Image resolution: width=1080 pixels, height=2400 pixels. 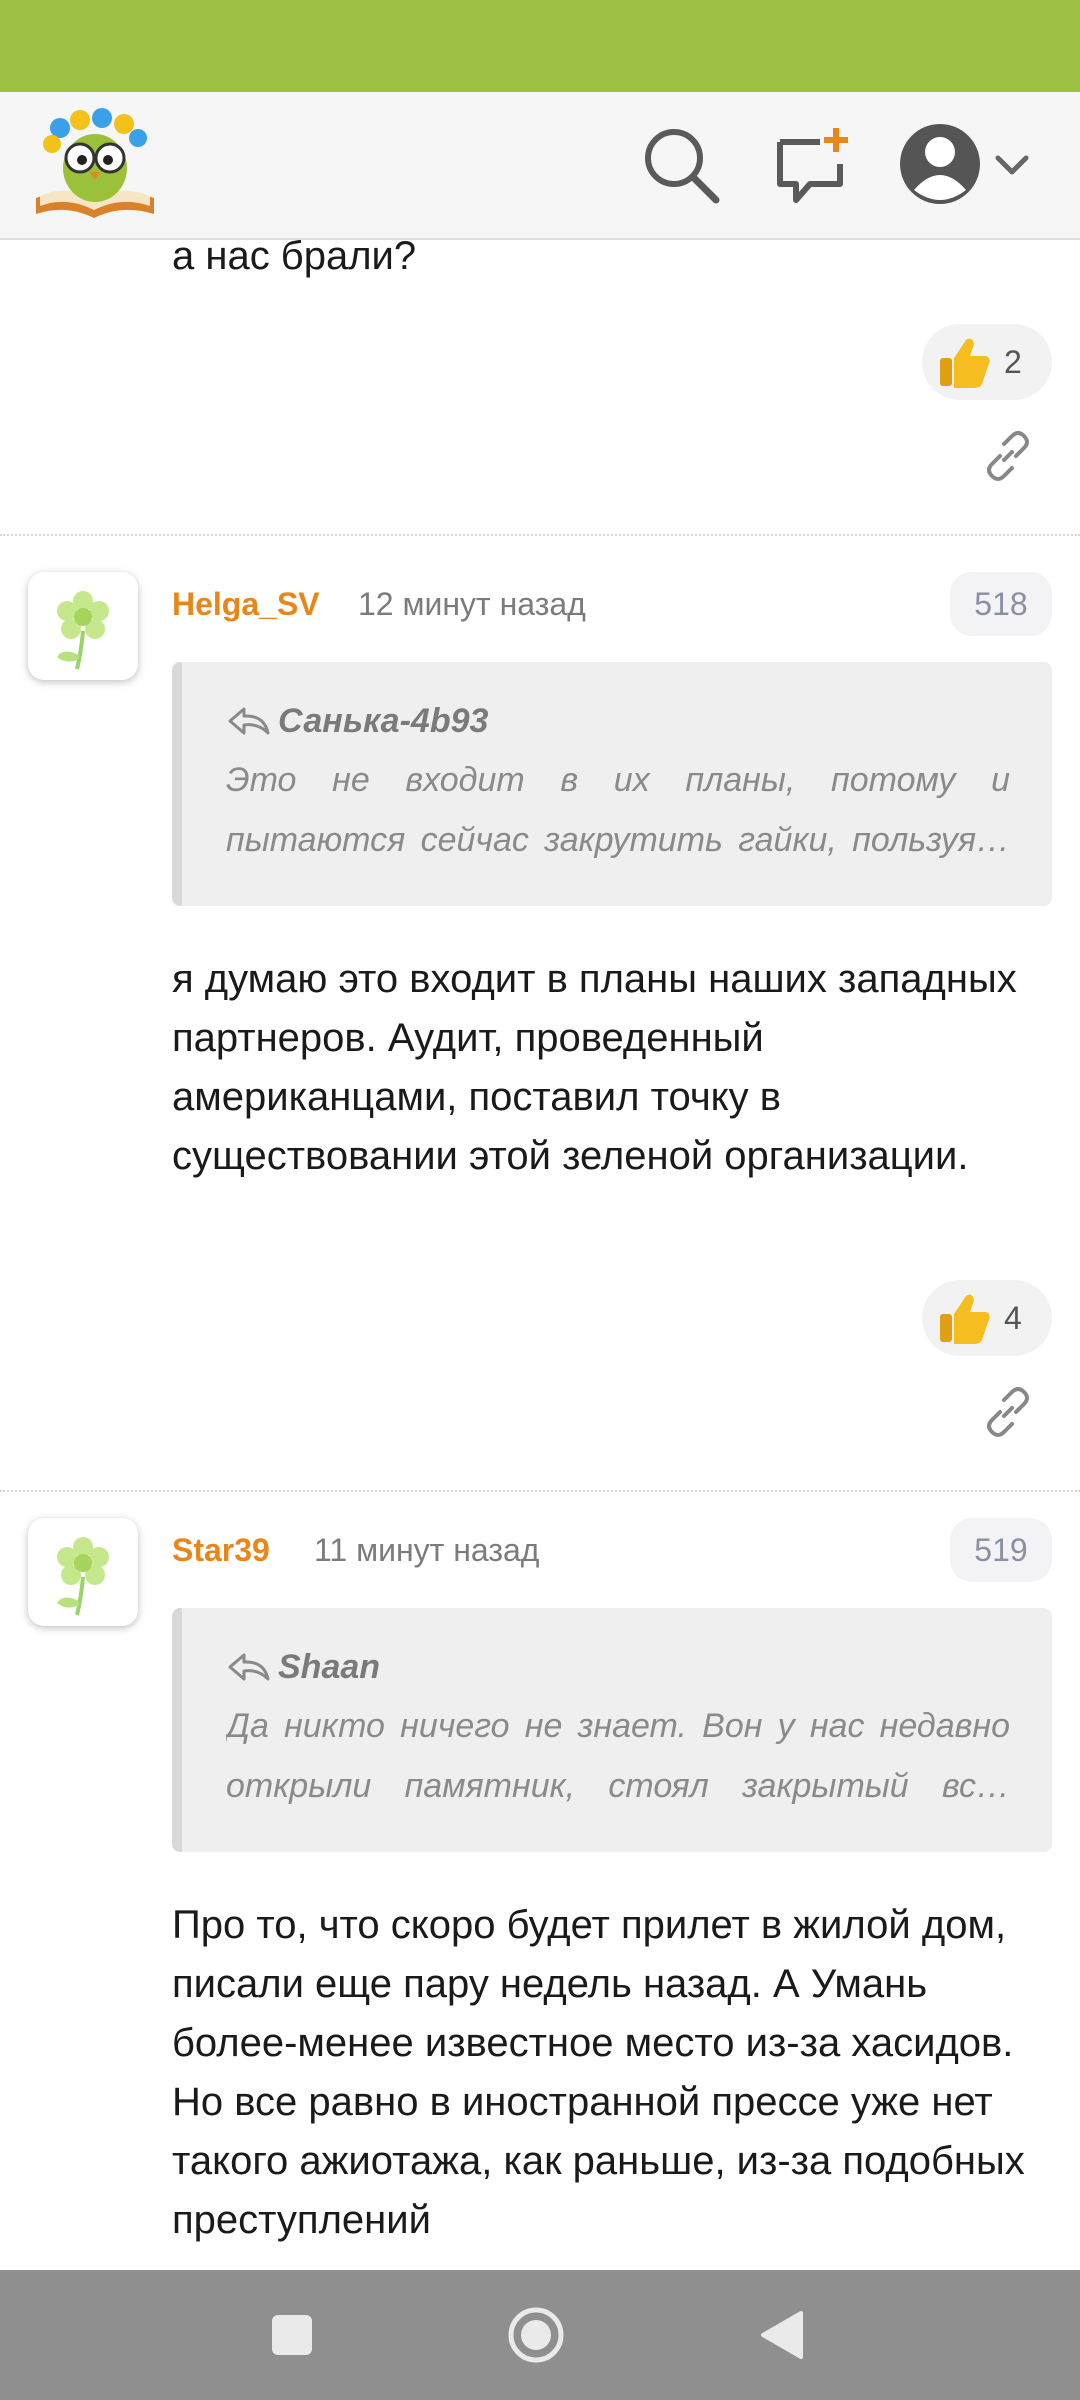 I want to click on search-button, so click(x=681, y=165).